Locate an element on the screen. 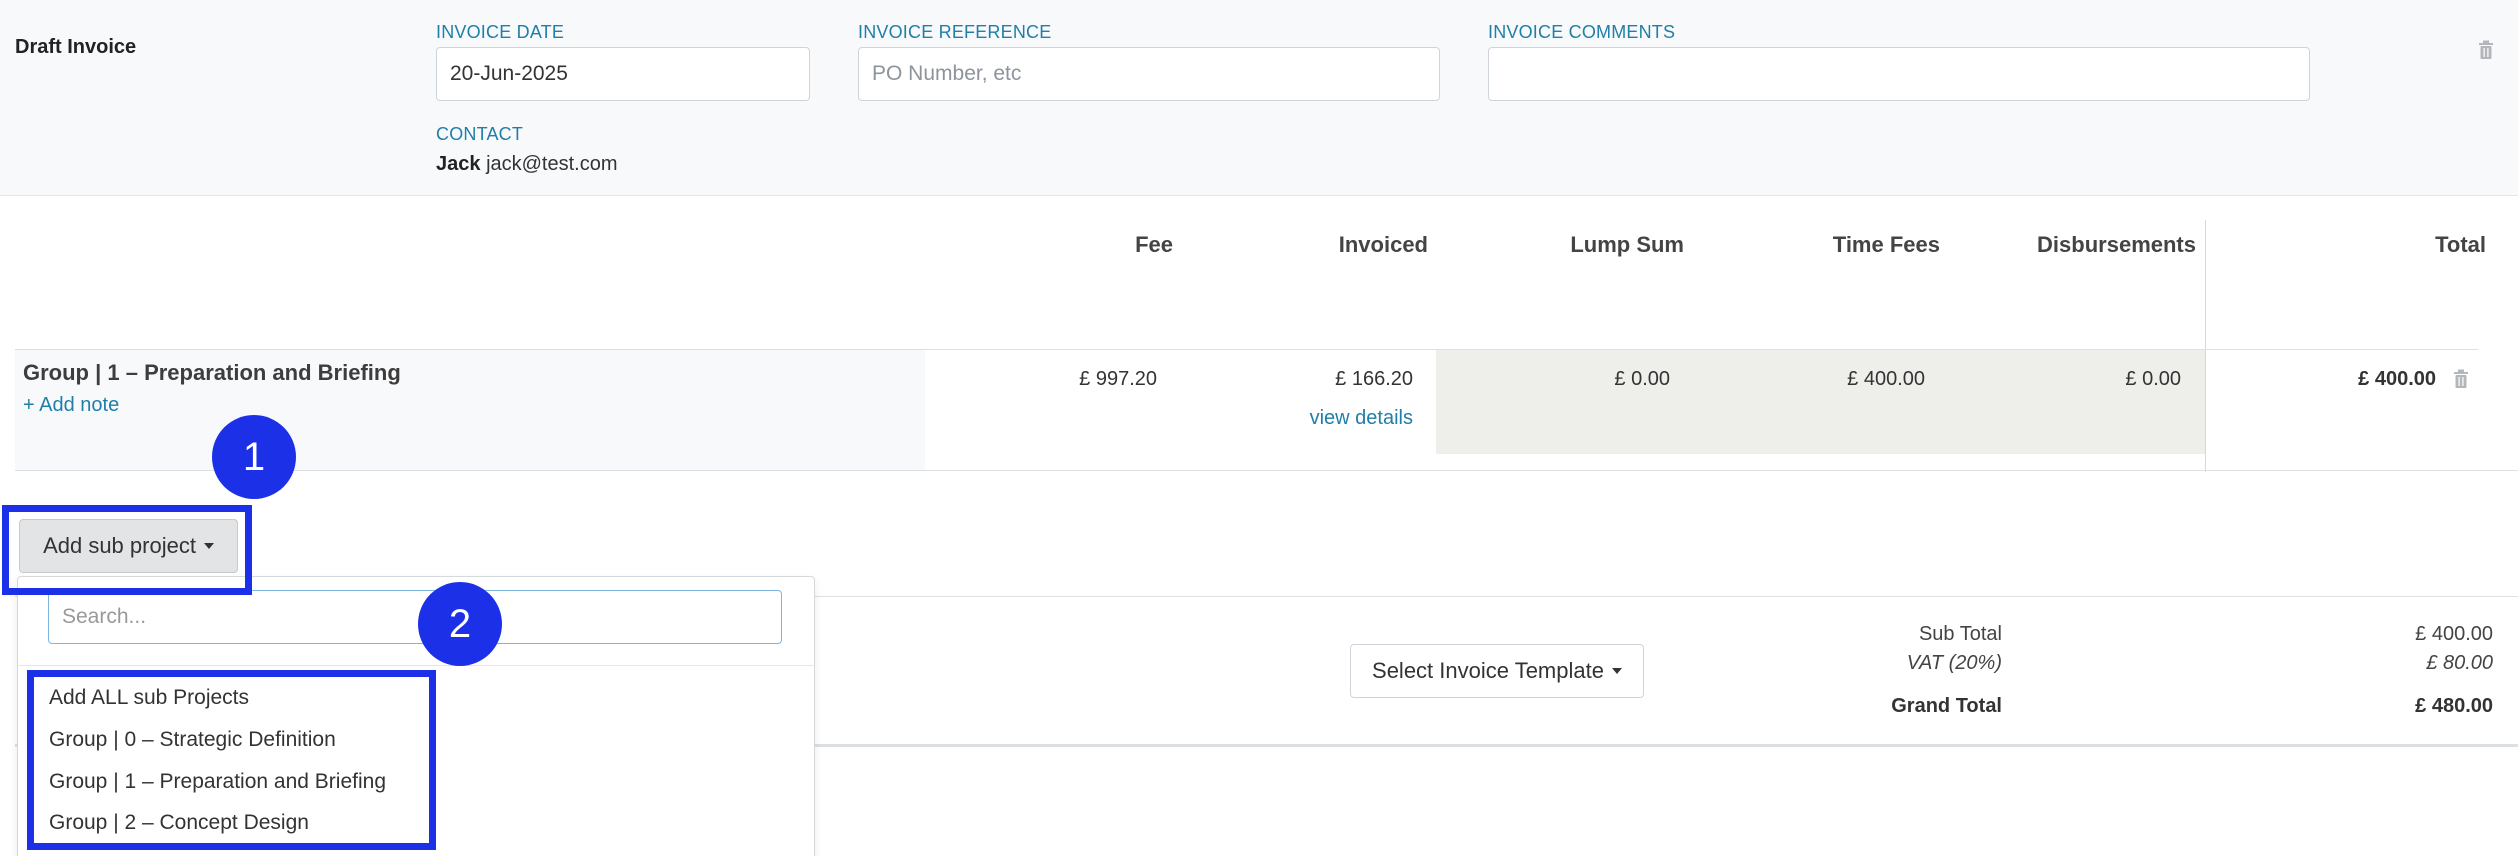 This screenshot has width=2518, height=856. row-divider is located at coordinates (1266, 470).